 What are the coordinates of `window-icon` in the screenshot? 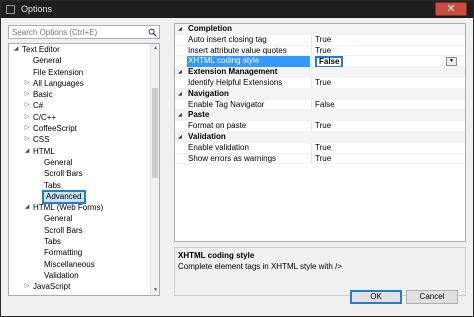 It's located at (10, 9).